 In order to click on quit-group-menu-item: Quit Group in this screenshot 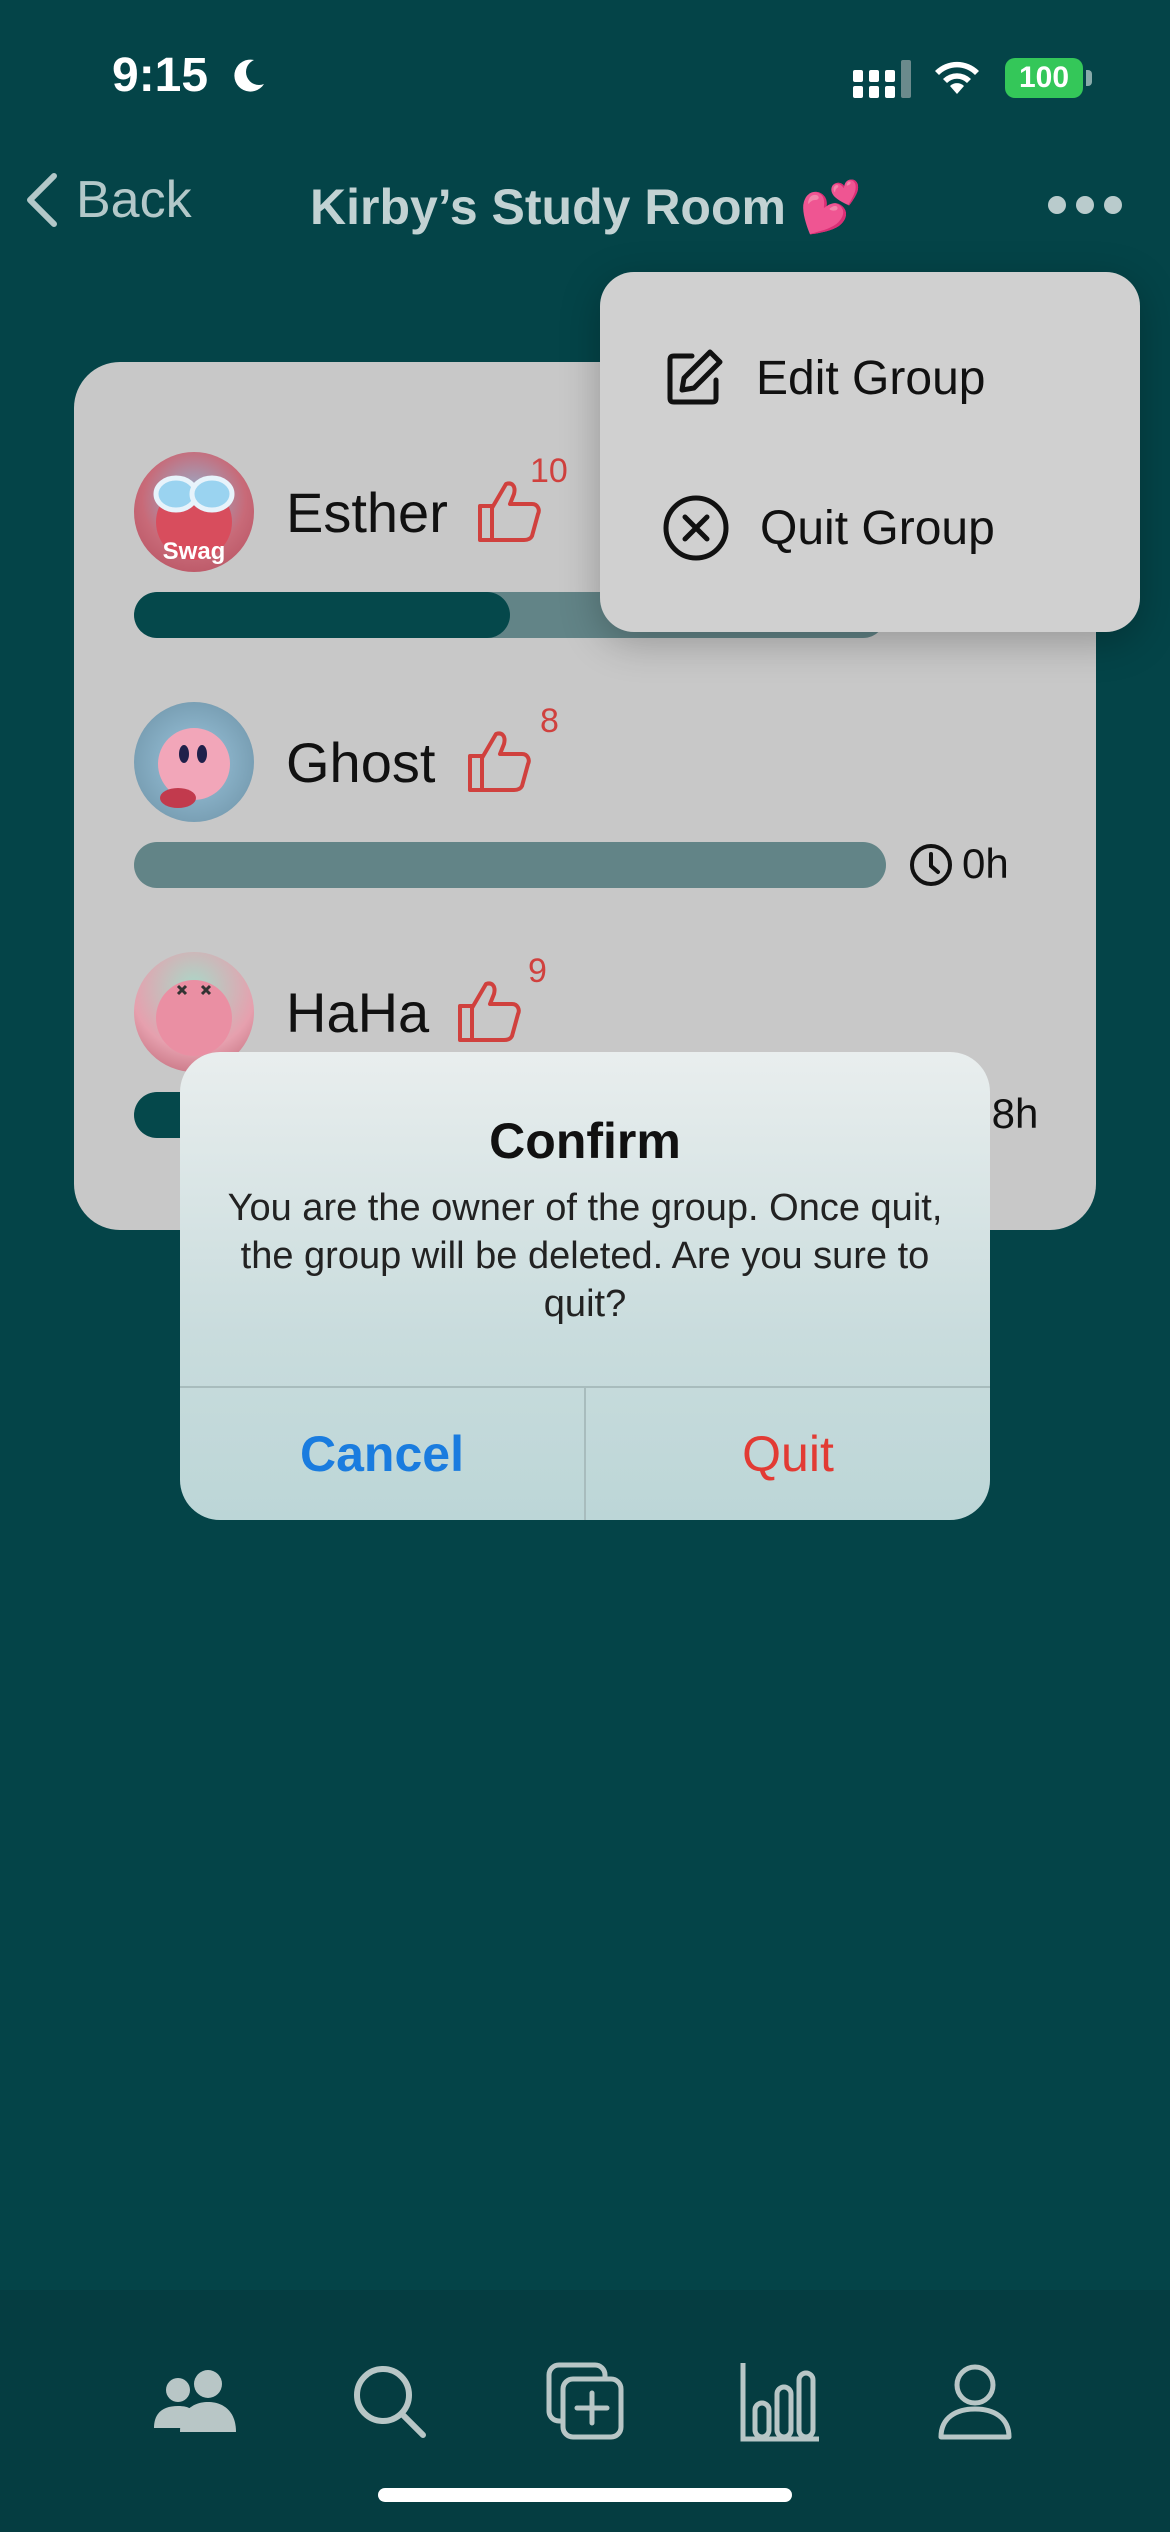, I will do `click(828, 528)`.